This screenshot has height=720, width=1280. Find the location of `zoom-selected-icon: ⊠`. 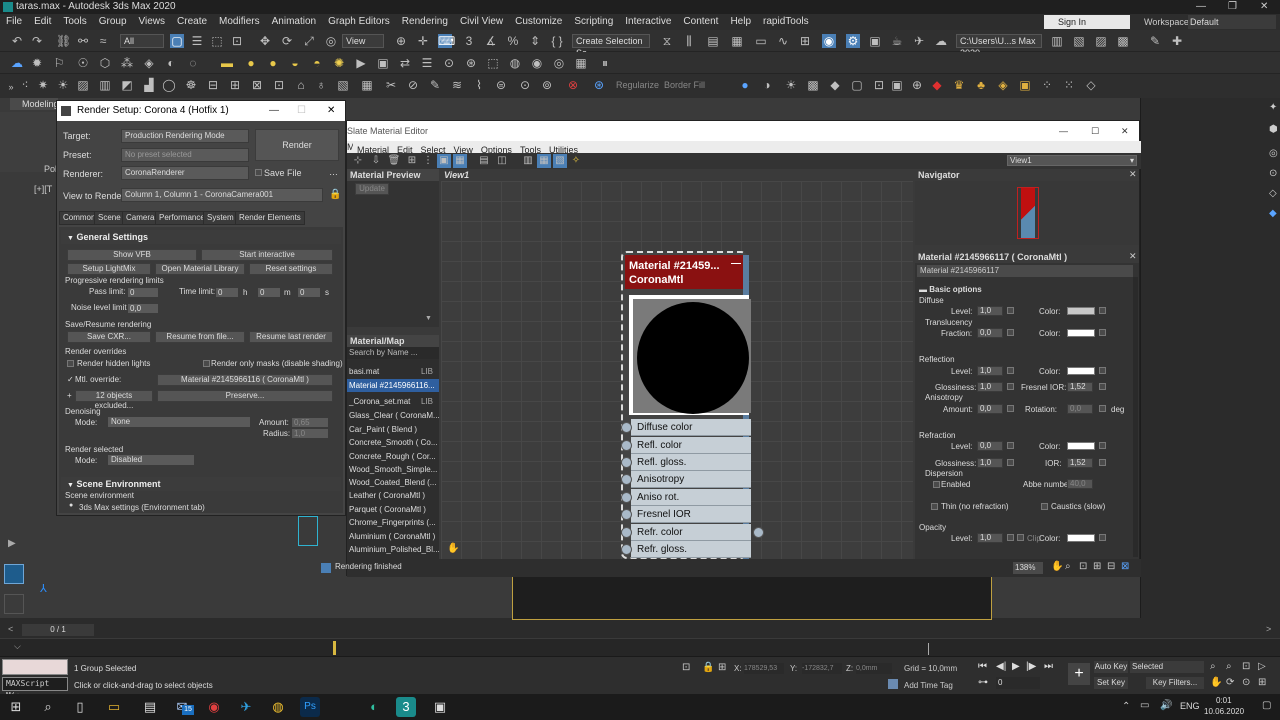

zoom-selected-icon: ⊠ is located at coordinates (1125, 566).